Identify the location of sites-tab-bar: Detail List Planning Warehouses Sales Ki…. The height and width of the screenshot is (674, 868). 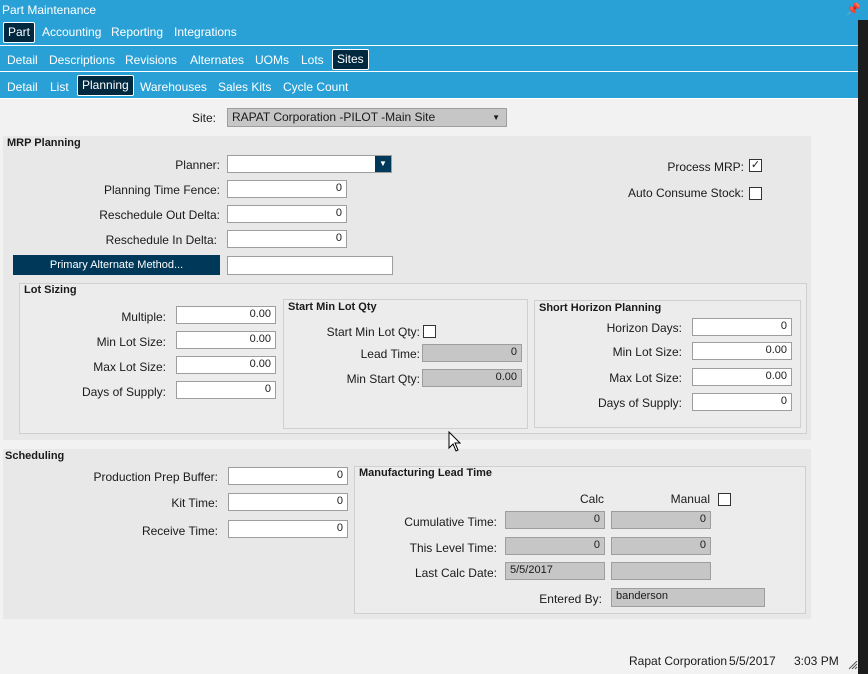
(429, 85).